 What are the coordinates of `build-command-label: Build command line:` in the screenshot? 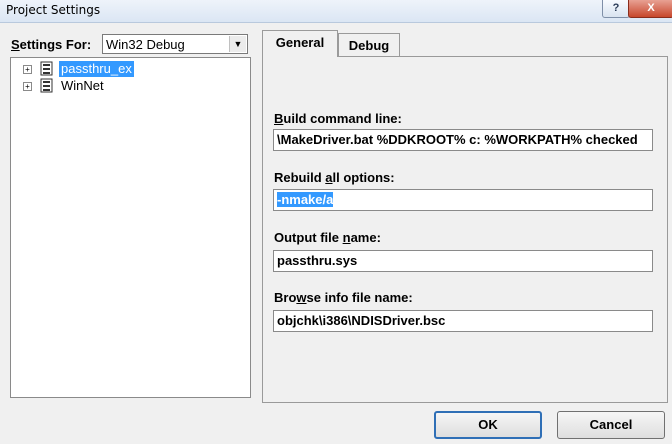 It's located at (338, 118).